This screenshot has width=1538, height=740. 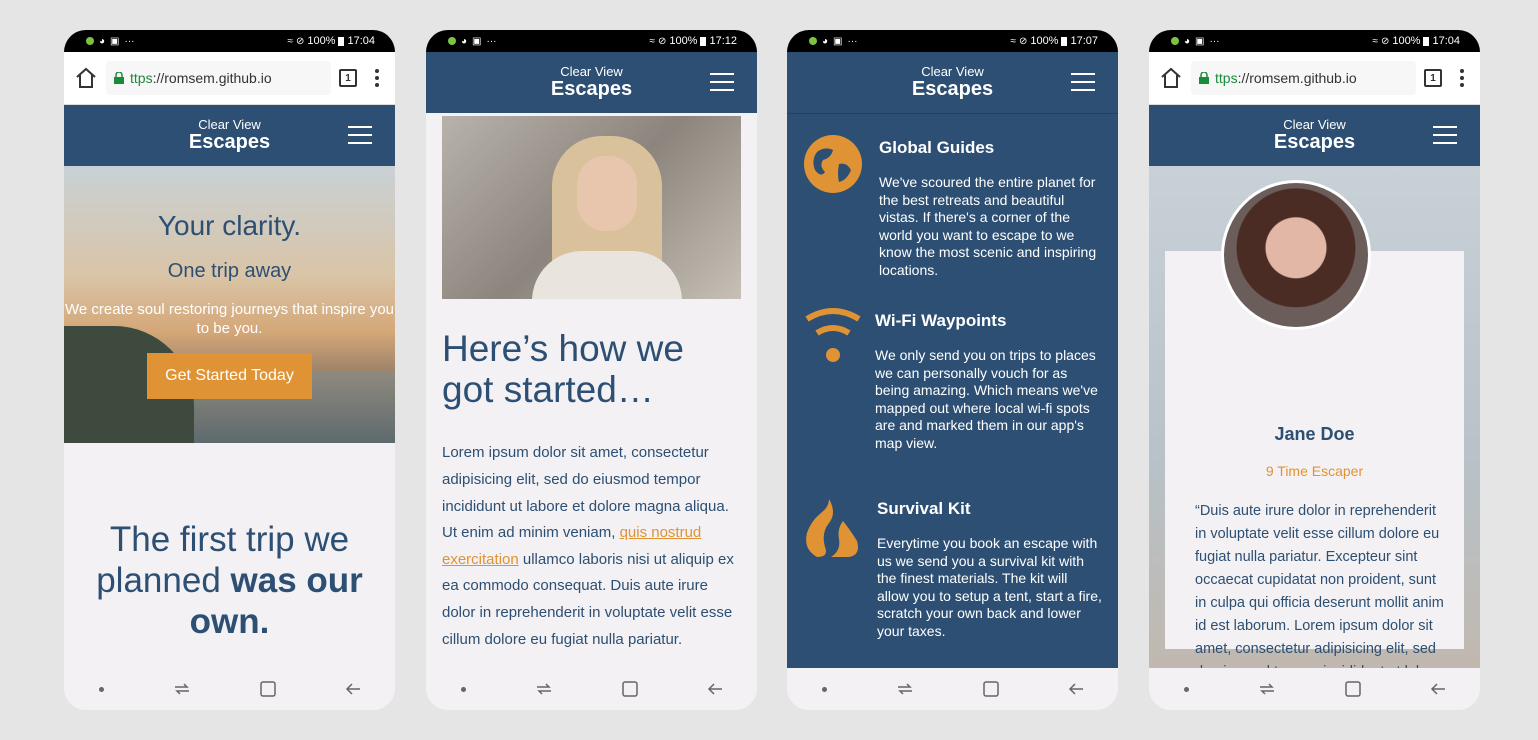 What do you see at coordinates (1084, 41) in the screenshot?
I see `clock: 17:07` at bounding box center [1084, 41].